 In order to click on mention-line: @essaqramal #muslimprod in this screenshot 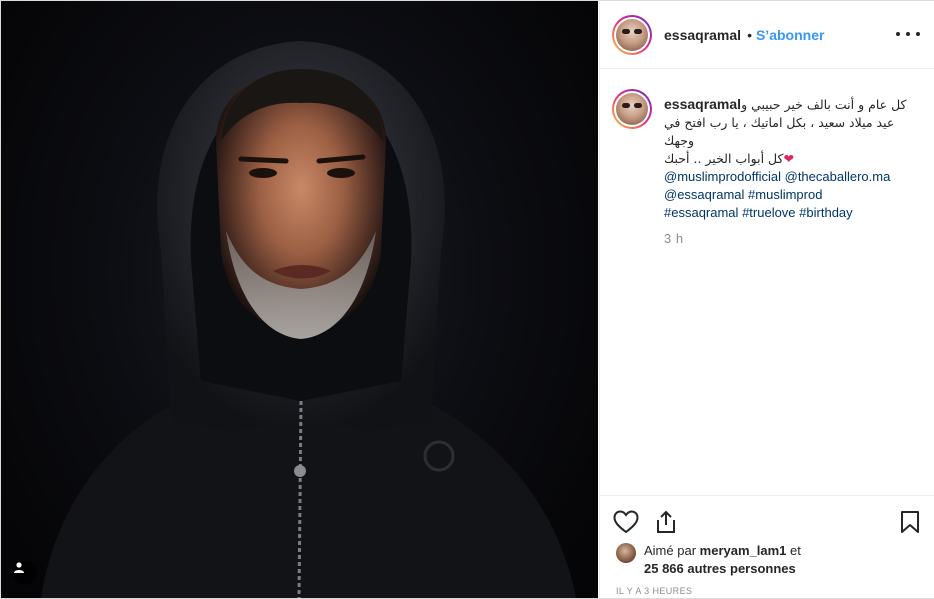, I will do `click(793, 195)`.